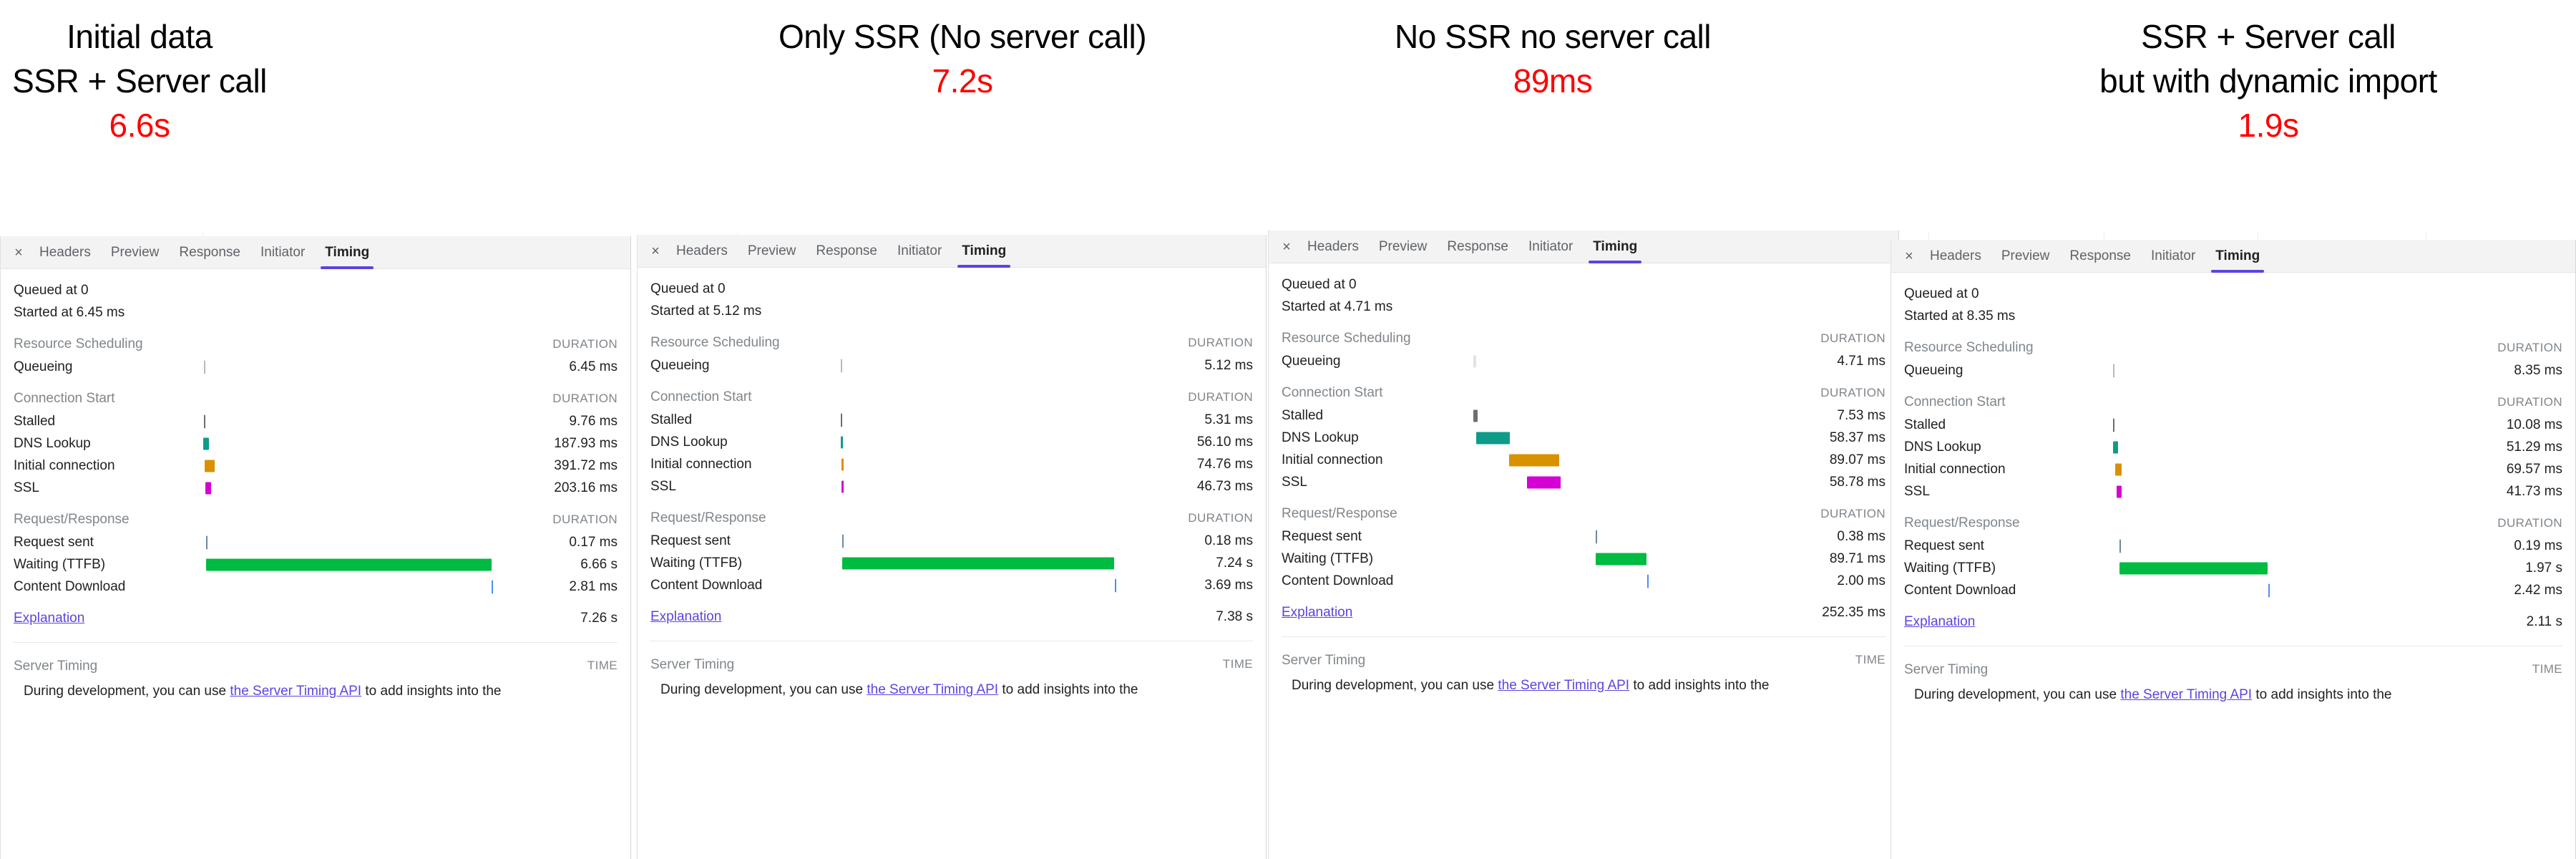 This screenshot has height=859, width=2576. What do you see at coordinates (599, 564) in the screenshot?
I see `timing-row-value: 6.66 s` at bounding box center [599, 564].